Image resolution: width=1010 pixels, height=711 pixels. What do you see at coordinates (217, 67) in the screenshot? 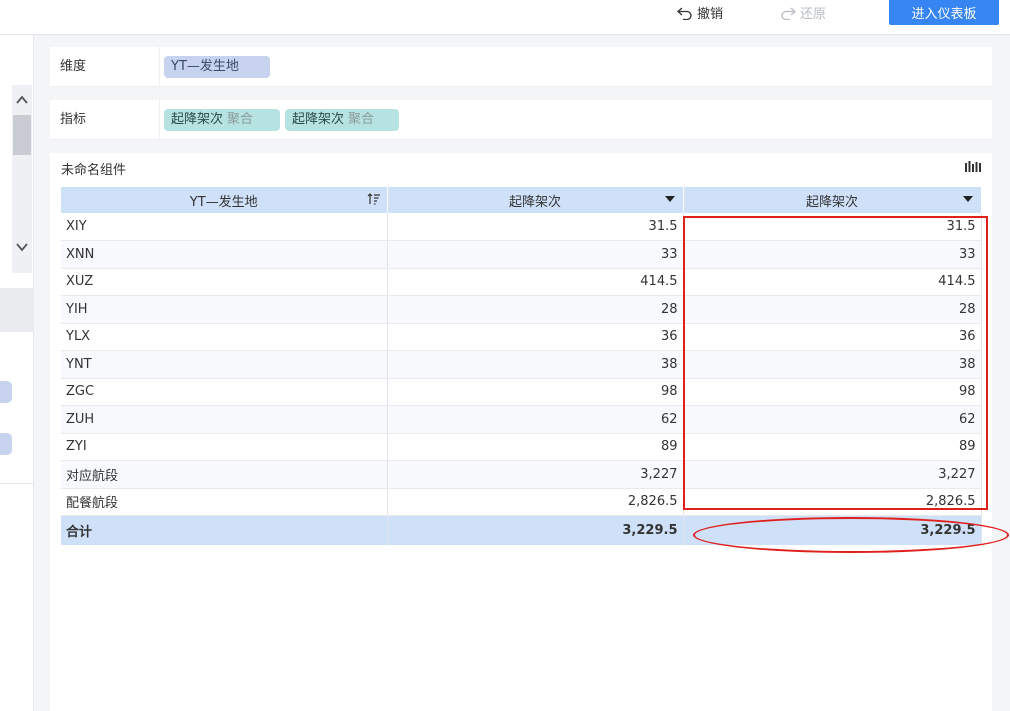
I see `dimension-chip: YT—发生地` at bounding box center [217, 67].